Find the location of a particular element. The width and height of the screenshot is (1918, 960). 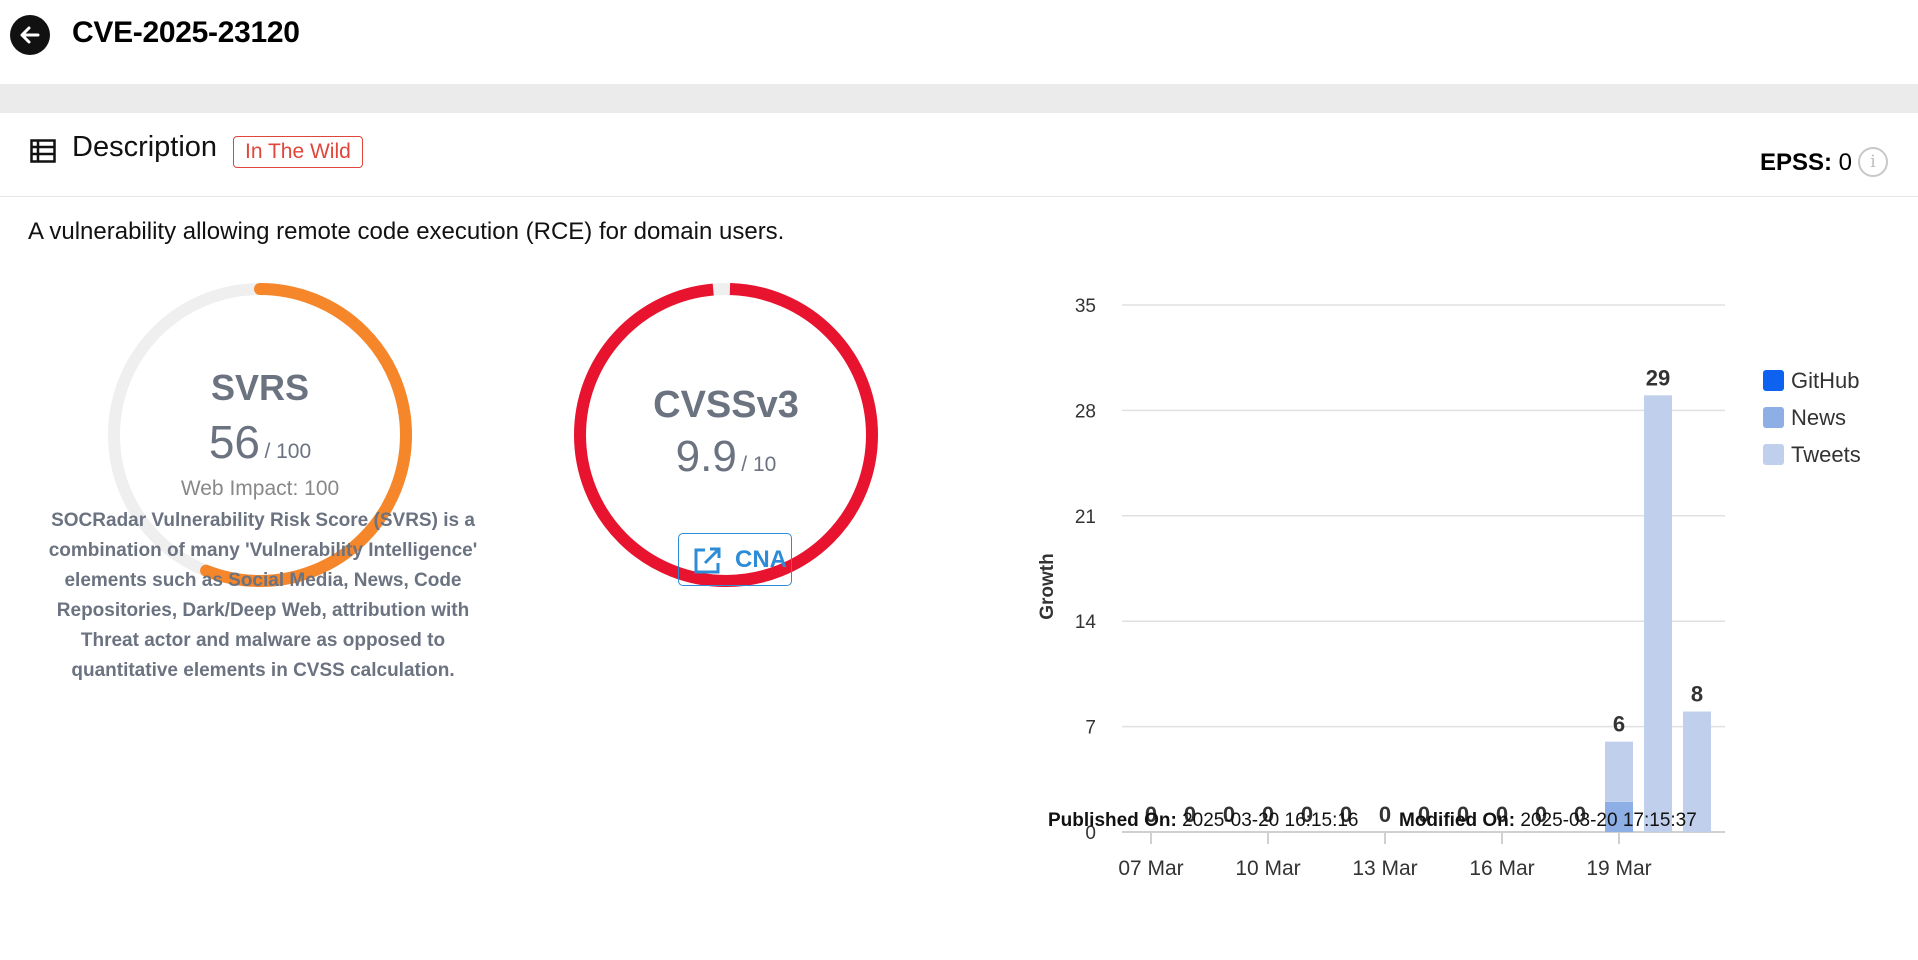

modified-label: Modified On: is located at coordinates (1457, 820).